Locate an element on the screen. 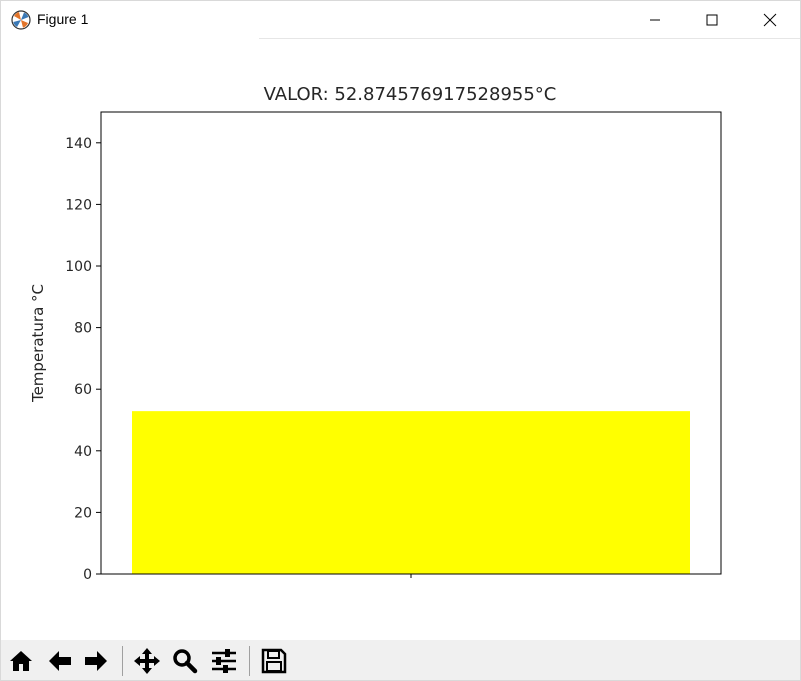 This screenshot has width=801, height=681. back-arrow-icon is located at coordinates (60, 661).